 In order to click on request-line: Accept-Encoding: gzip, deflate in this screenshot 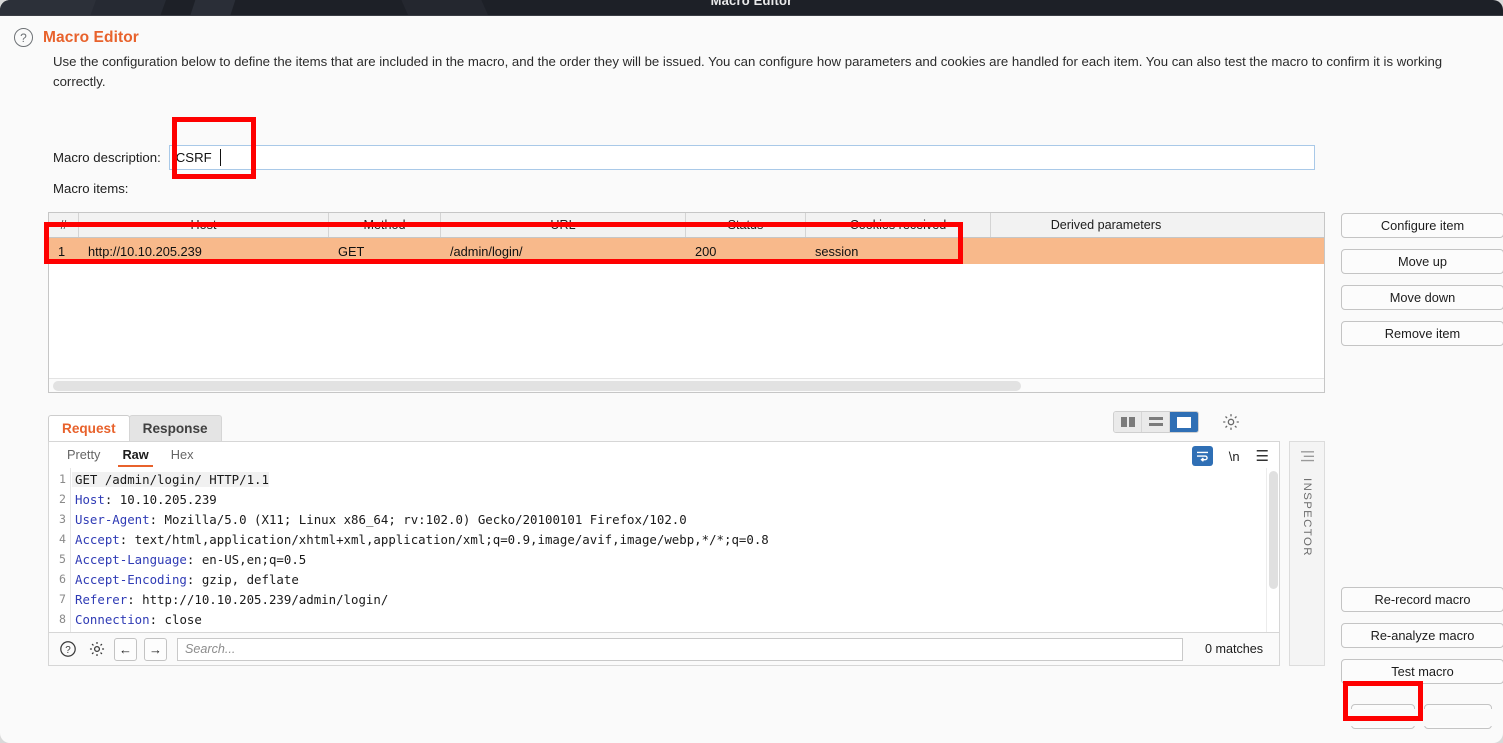, I will do `click(187, 579)`.